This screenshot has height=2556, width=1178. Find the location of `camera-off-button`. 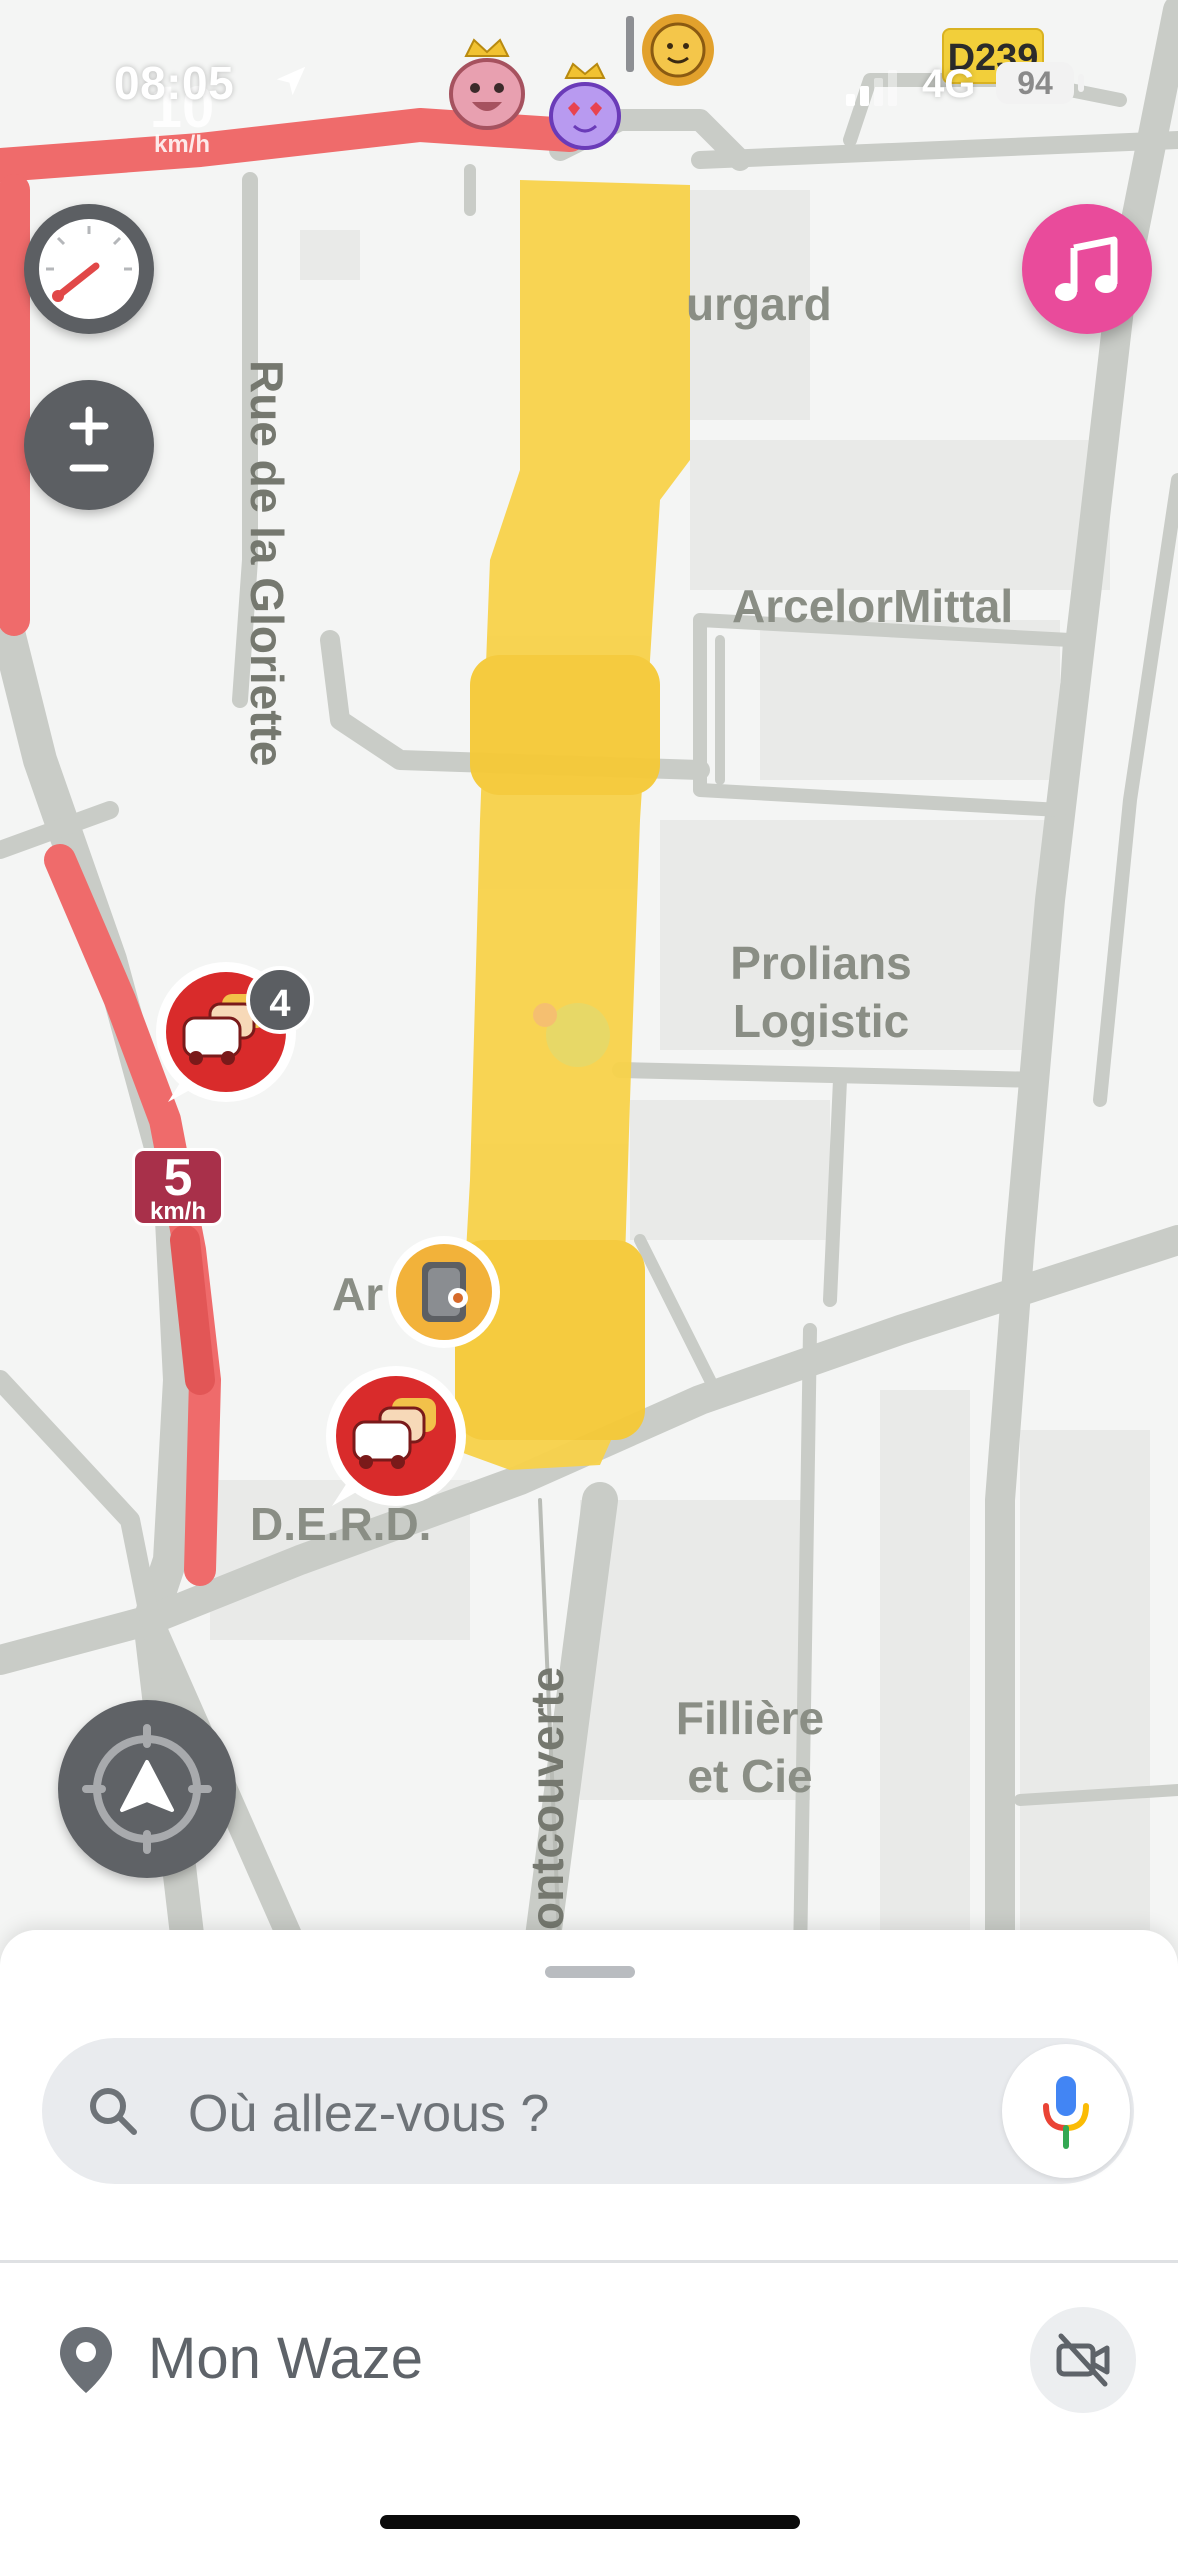

camera-off-button is located at coordinates (1083, 2360).